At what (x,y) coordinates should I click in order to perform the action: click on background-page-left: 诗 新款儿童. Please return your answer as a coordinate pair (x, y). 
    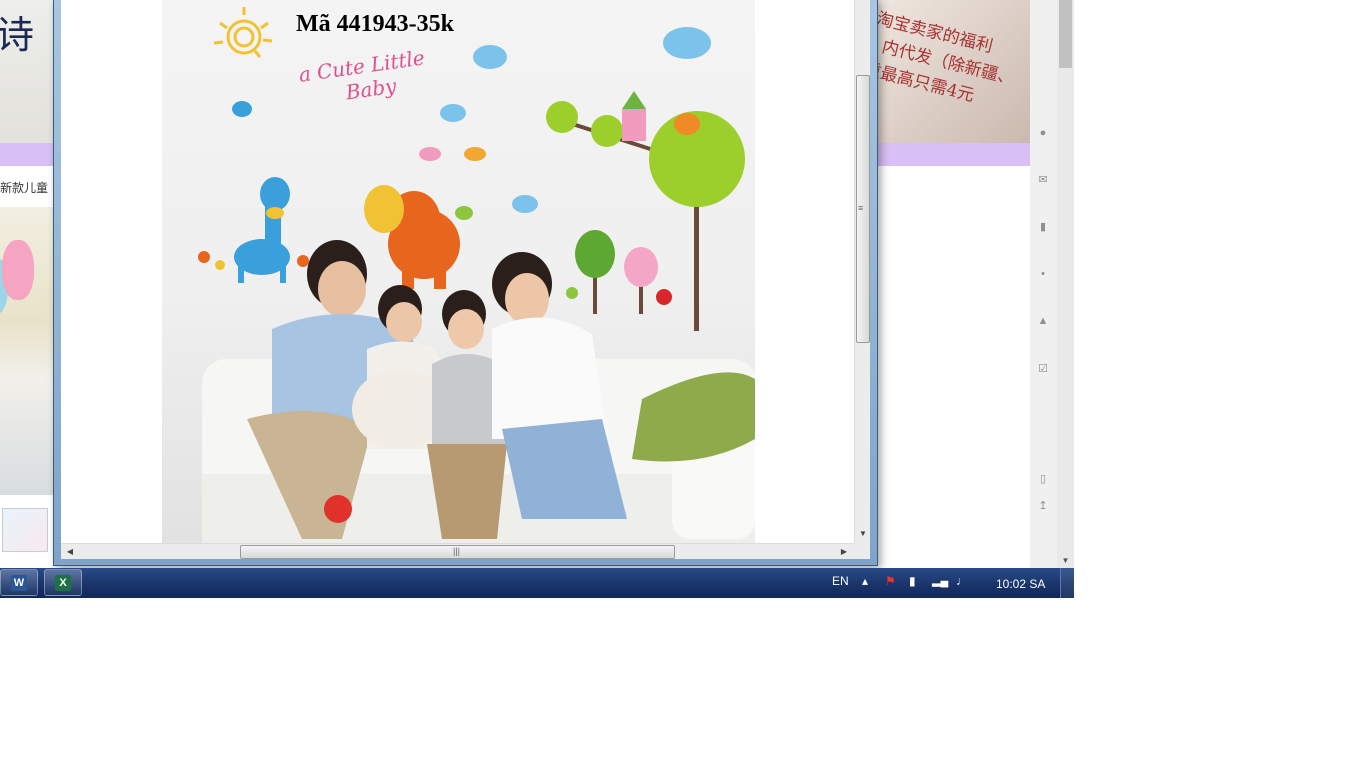
    Looking at the image, I should click on (27, 284).